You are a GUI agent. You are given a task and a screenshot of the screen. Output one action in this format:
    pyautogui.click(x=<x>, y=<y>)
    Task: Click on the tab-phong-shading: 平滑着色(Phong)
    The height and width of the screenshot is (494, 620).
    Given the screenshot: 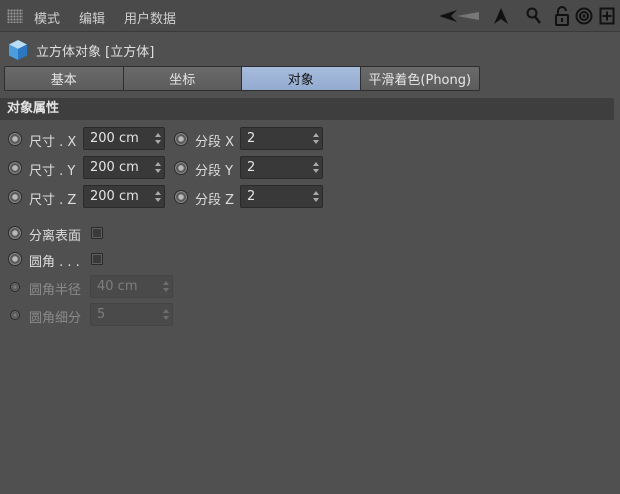 What is the action you would take?
    pyautogui.click(x=419, y=78)
    